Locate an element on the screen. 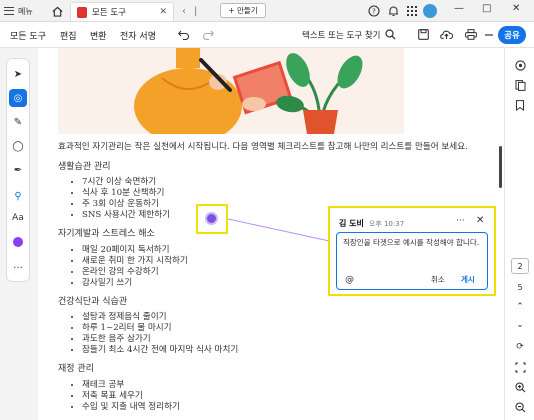 This screenshot has width=534, height=420. comment-close-icon: ✕ is located at coordinates (480, 220).